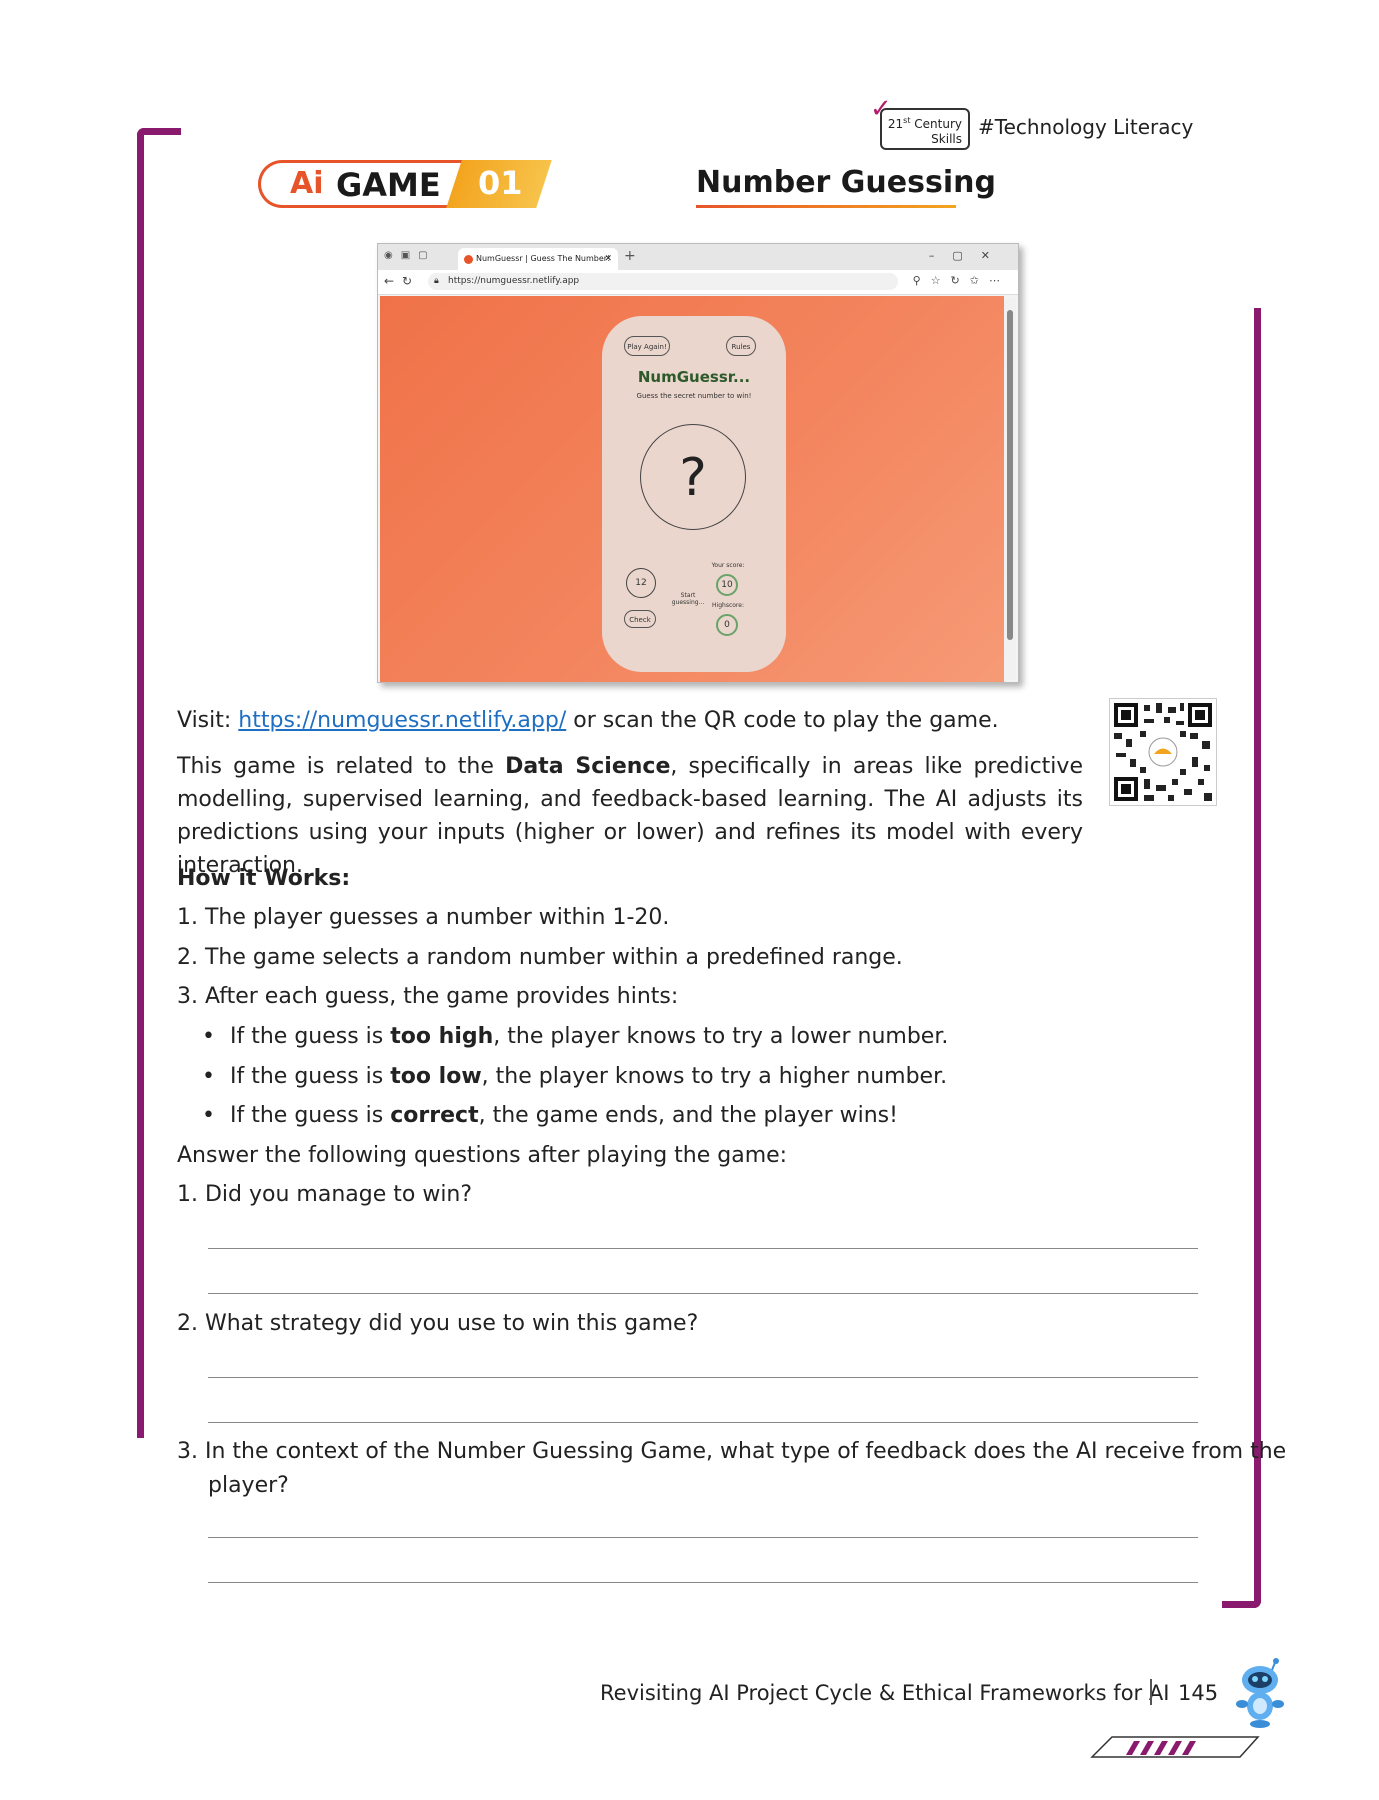  Describe the element at coordinates (402, 720) in the screenshot. I see `game-link: https://numguessr.netlify.app/` at that location.